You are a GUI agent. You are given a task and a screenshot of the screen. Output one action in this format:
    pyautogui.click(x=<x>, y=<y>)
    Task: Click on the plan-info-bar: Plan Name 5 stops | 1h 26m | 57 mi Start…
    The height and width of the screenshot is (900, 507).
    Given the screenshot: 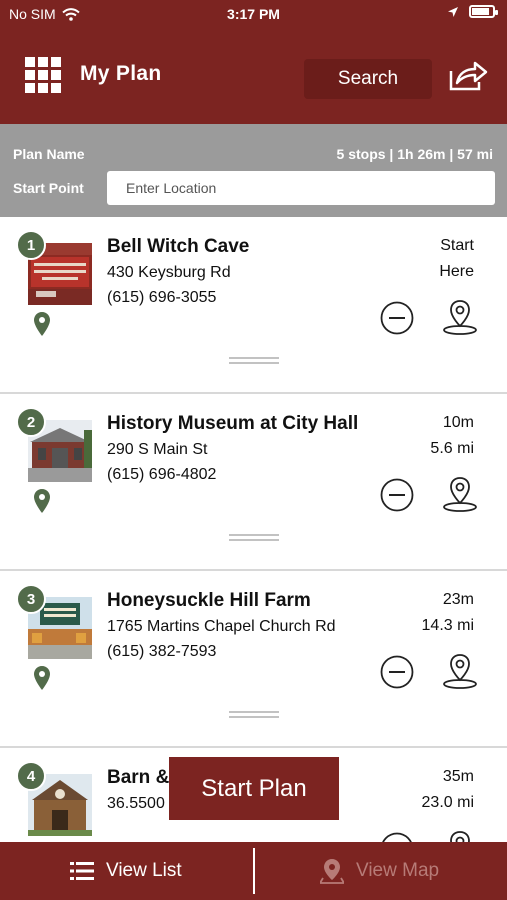 What is the action you would take?
    pyautogui.click(x=253, y=170)
    